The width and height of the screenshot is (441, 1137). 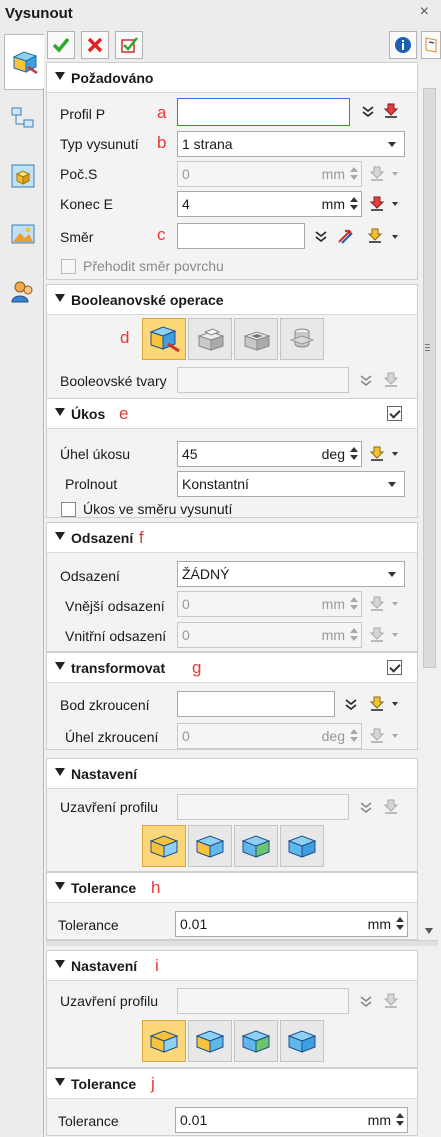 What do you see at coordinates (291, 144) in the screenshot?
I see `extrude-type-select: 1 strana` at bounding box center [291, 144].